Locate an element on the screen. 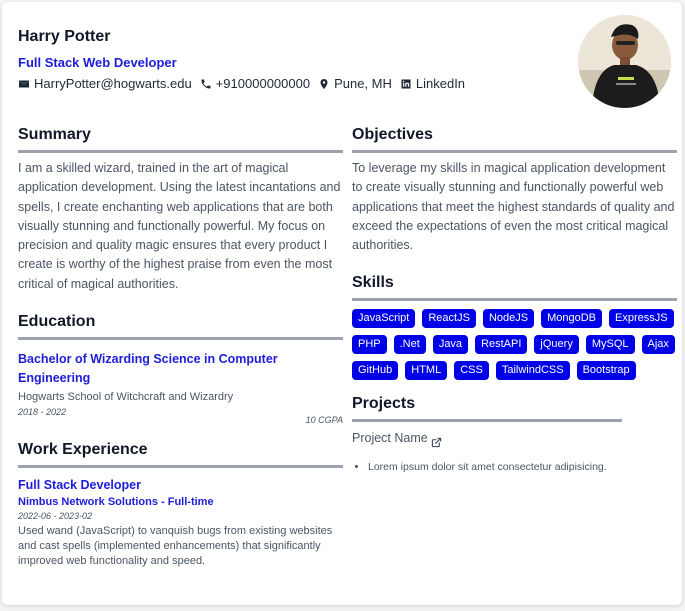 Image resolution: width=685 pixels, height=611 pixels. education-gpa: 10 CGPA is located at coordinates (324, 420).